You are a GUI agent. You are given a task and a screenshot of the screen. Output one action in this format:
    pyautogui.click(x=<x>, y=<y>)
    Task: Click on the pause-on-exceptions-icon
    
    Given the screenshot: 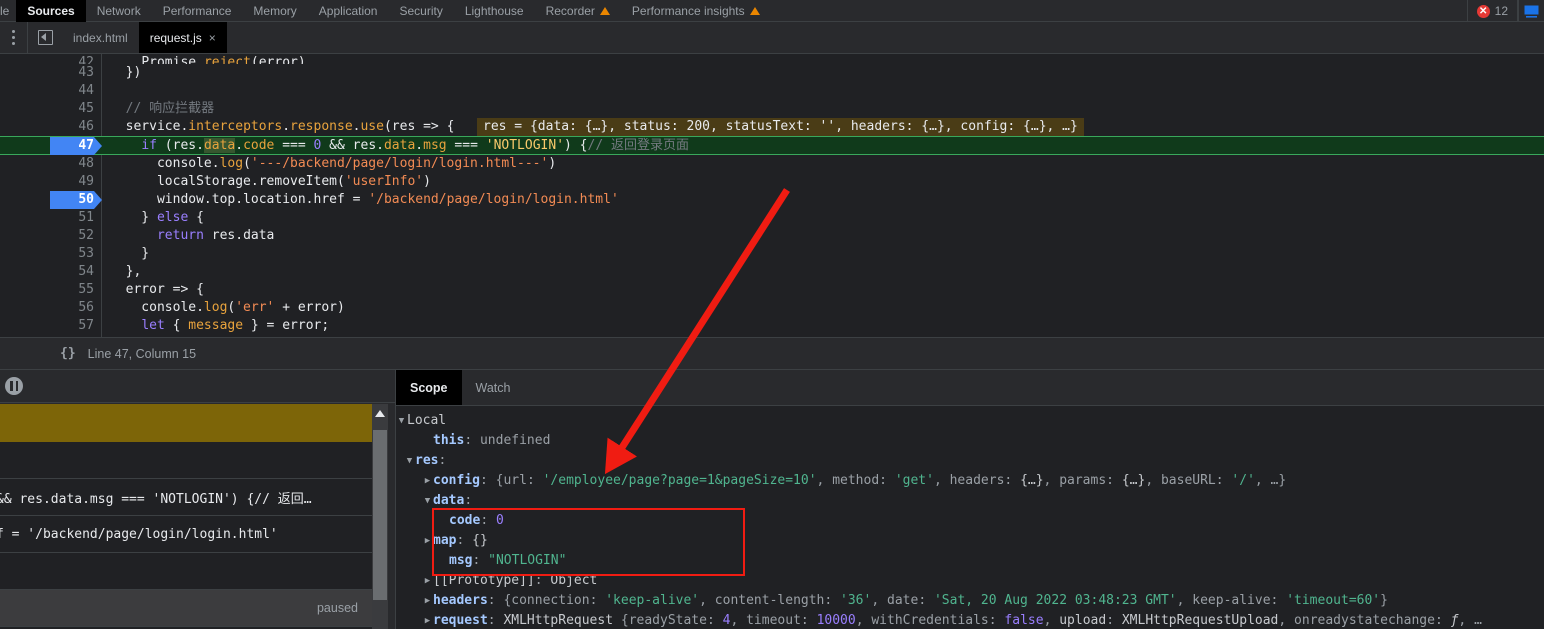 What is the action you would take?
    pyautogui.click(x=14, y=386)
    